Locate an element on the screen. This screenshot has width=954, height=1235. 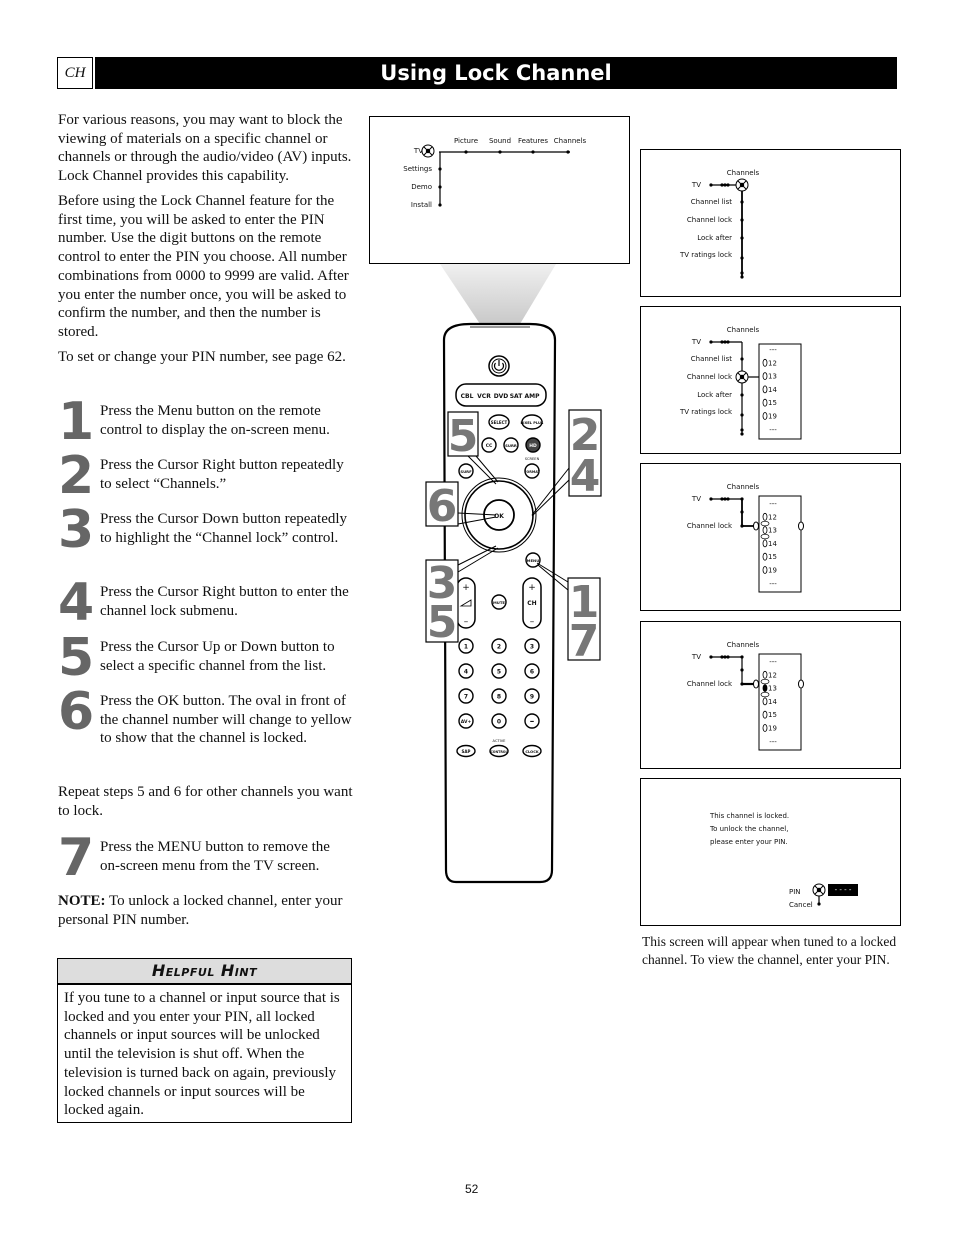
step-number: 2 is located at coordinates (76, 476).